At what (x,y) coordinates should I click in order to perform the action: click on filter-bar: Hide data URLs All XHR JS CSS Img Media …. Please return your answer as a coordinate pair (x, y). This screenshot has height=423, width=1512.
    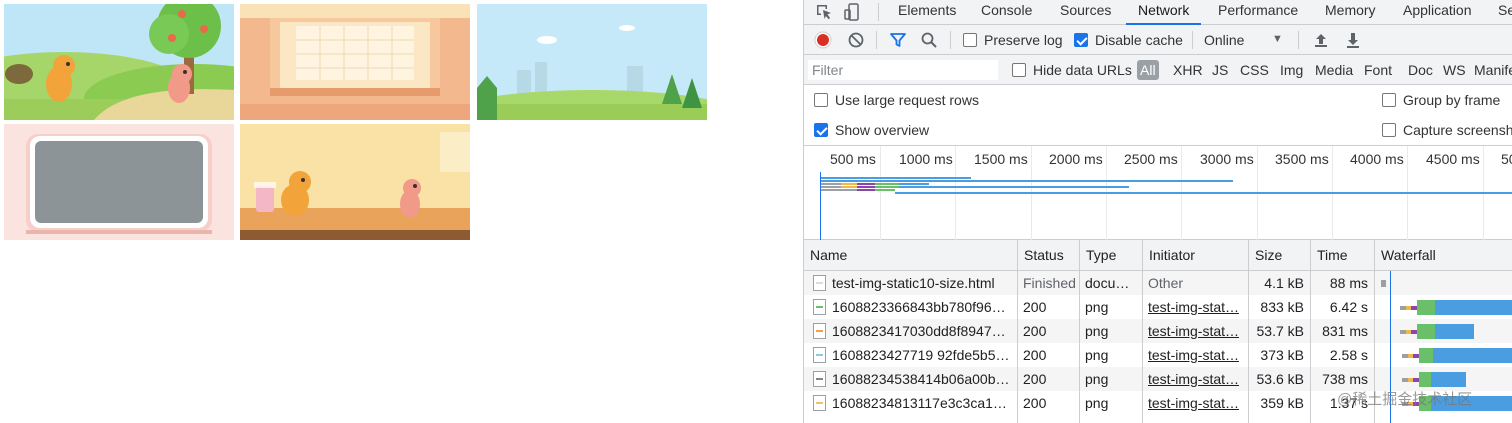
    Looking at the image, I should click on (1158, 70).